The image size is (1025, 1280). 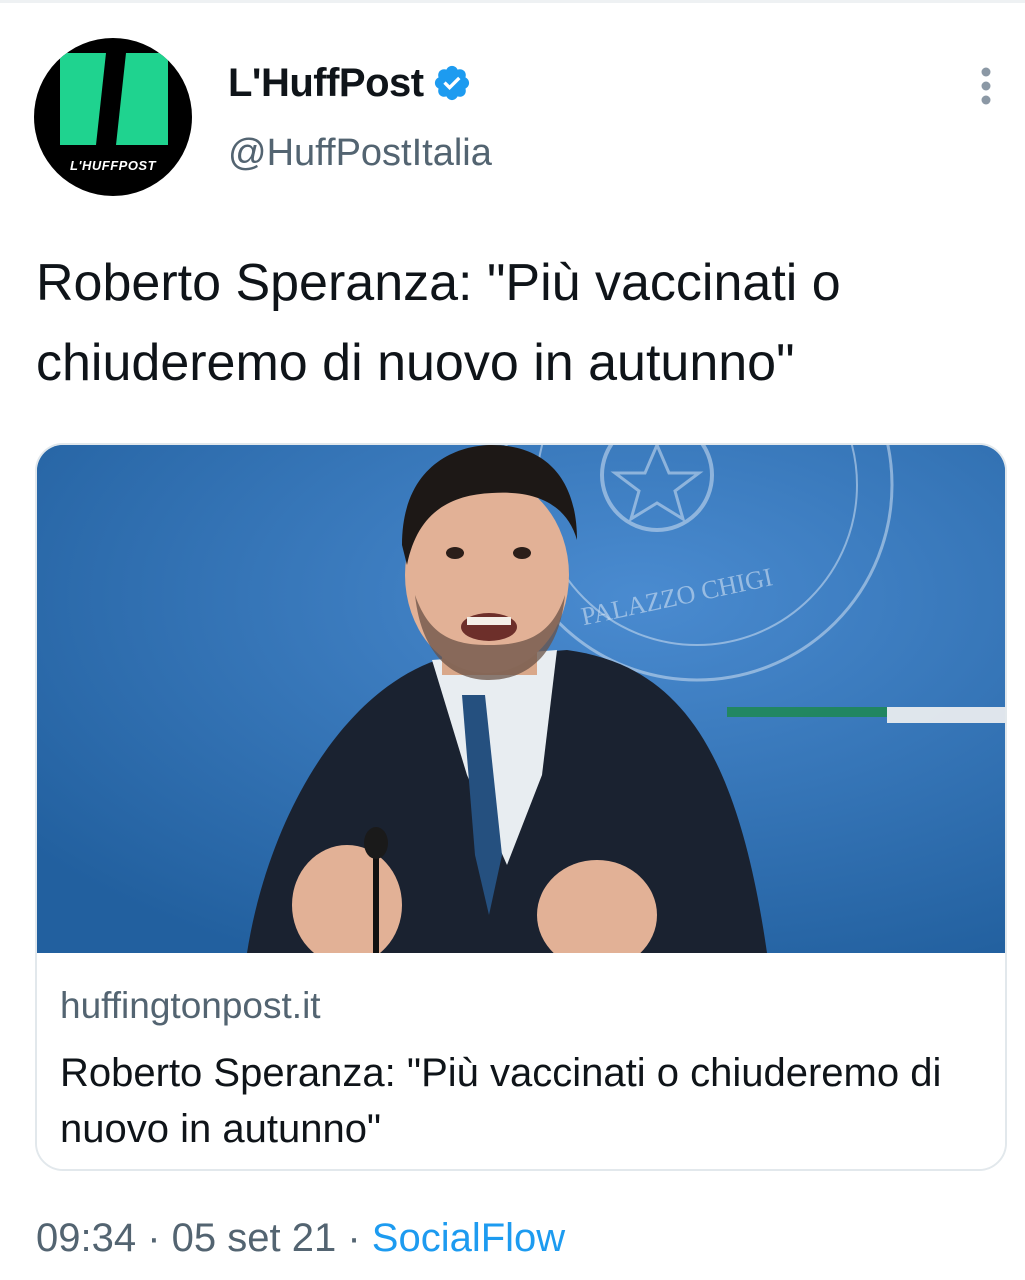 I want to click on huffpost-logo-icon, so click(x=114, y=99).